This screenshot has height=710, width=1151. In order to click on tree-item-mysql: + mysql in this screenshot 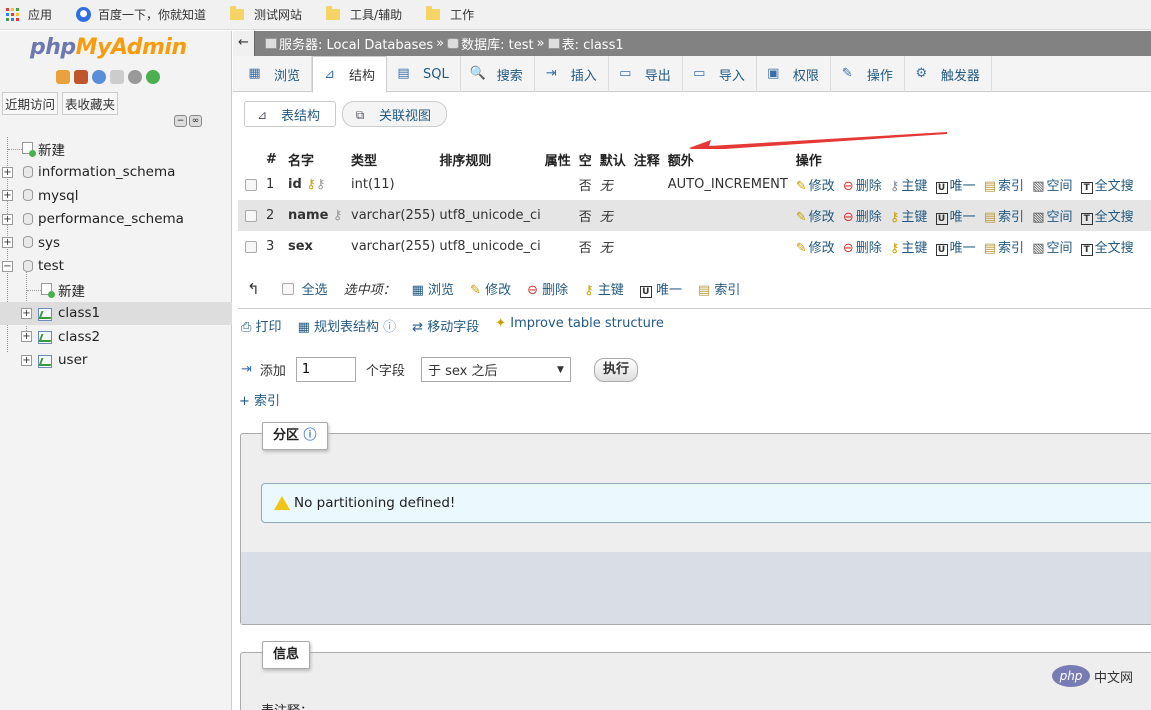, I will do `click(116, 196)`.